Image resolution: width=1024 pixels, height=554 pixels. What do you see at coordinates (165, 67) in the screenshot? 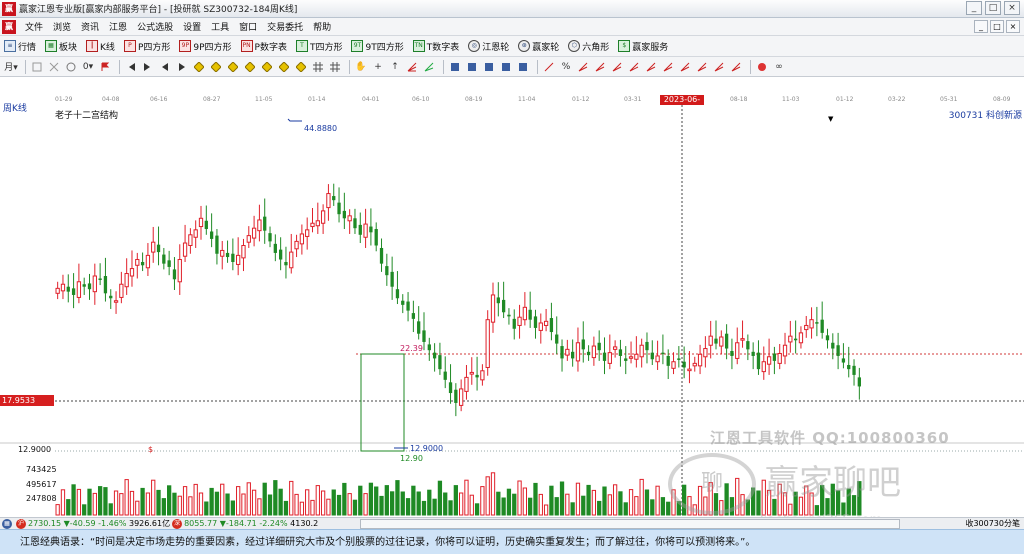
I see `step-back-icon` at bounding box center [165, 67].